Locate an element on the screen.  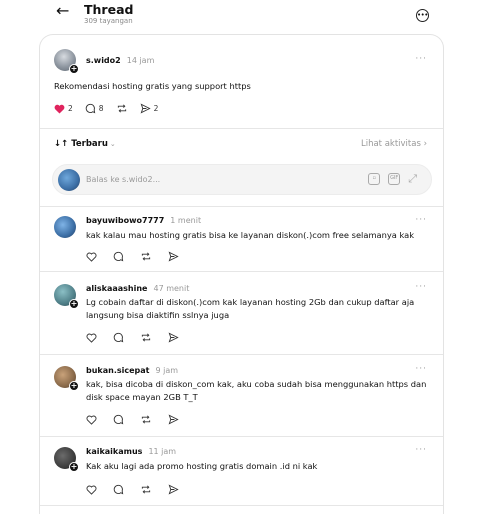
current-user-avatar is located at coordinates (69, 180).